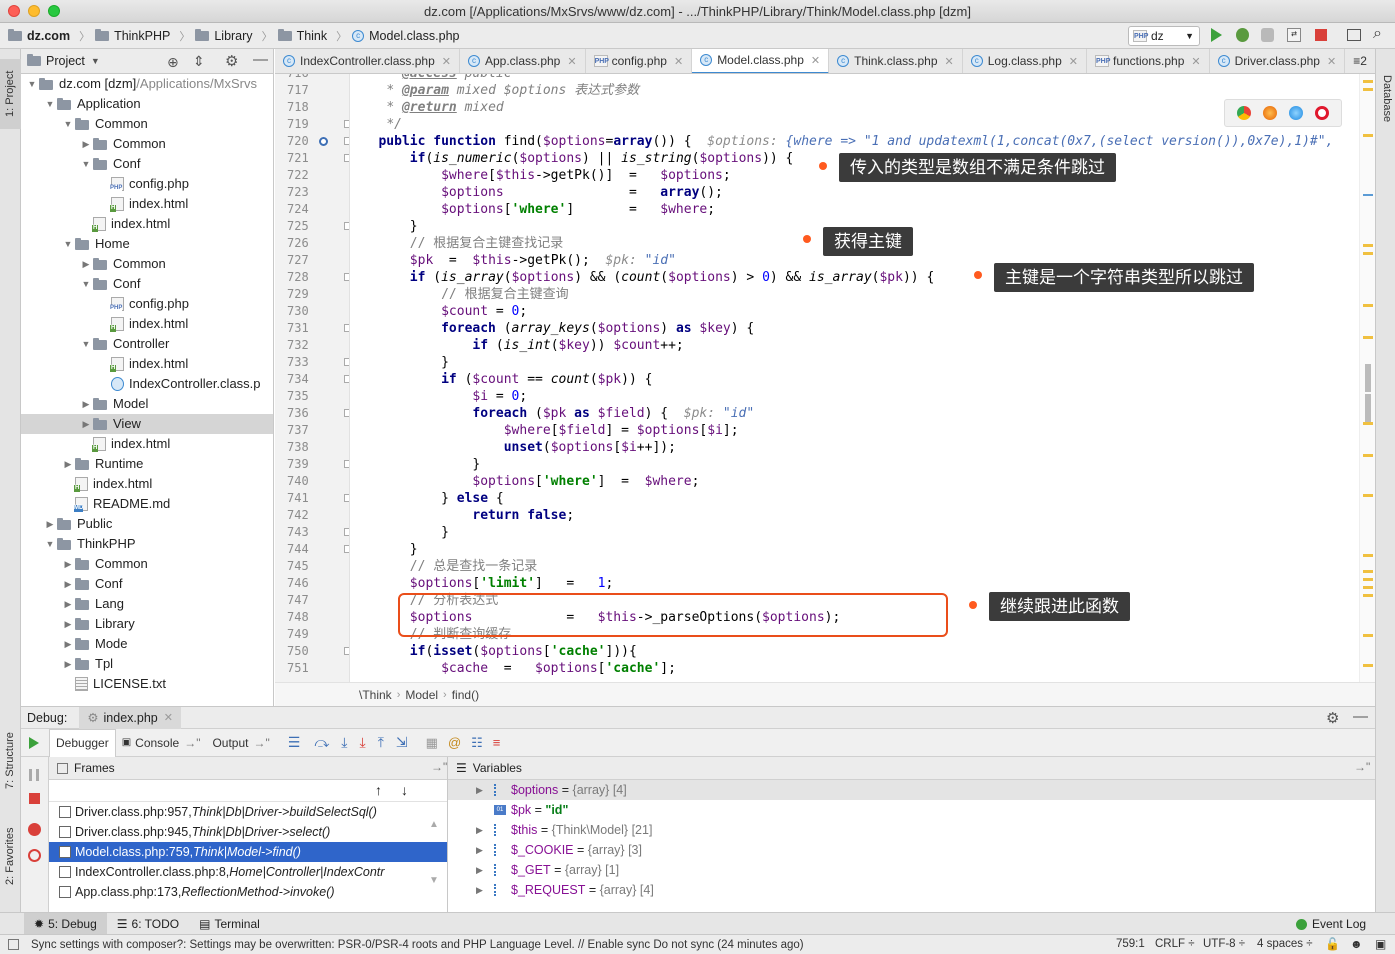 Image resolution: width=1395 pixels, height=954 pixels. Describe the element at coordinates (312, 413) in the screenshot. I see `line-number: 736` at that location.